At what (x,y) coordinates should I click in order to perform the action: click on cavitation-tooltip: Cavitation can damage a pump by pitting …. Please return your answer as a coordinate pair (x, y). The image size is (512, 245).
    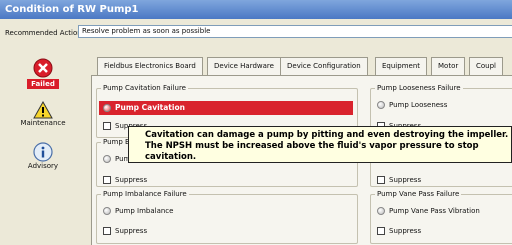
    Looking at the image, I should click on (320, 144).